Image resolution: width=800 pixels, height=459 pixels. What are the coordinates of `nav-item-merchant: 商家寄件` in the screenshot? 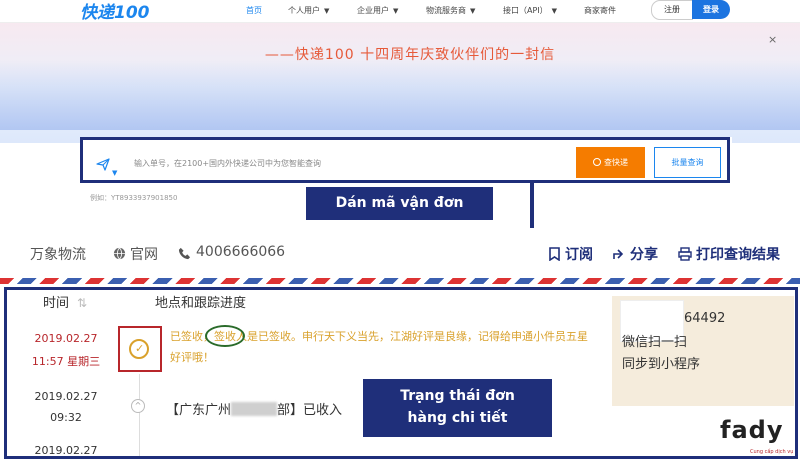 It's located at (600, 10).